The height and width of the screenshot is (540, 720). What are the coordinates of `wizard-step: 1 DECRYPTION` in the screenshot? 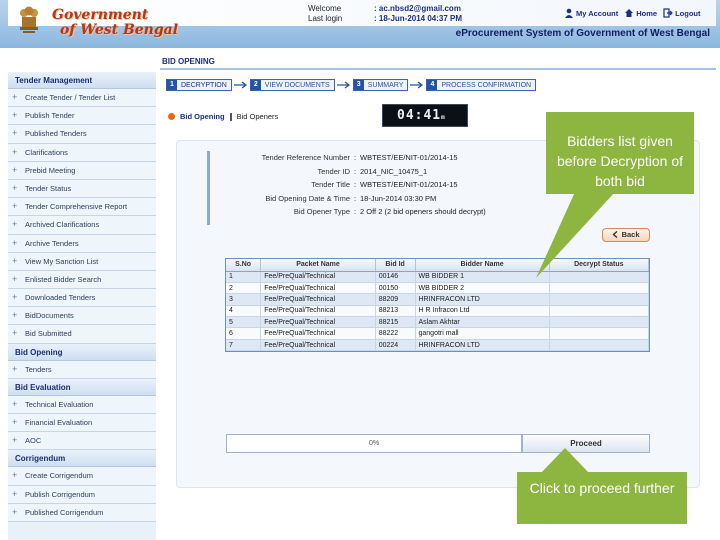 It's located at (199, 85).